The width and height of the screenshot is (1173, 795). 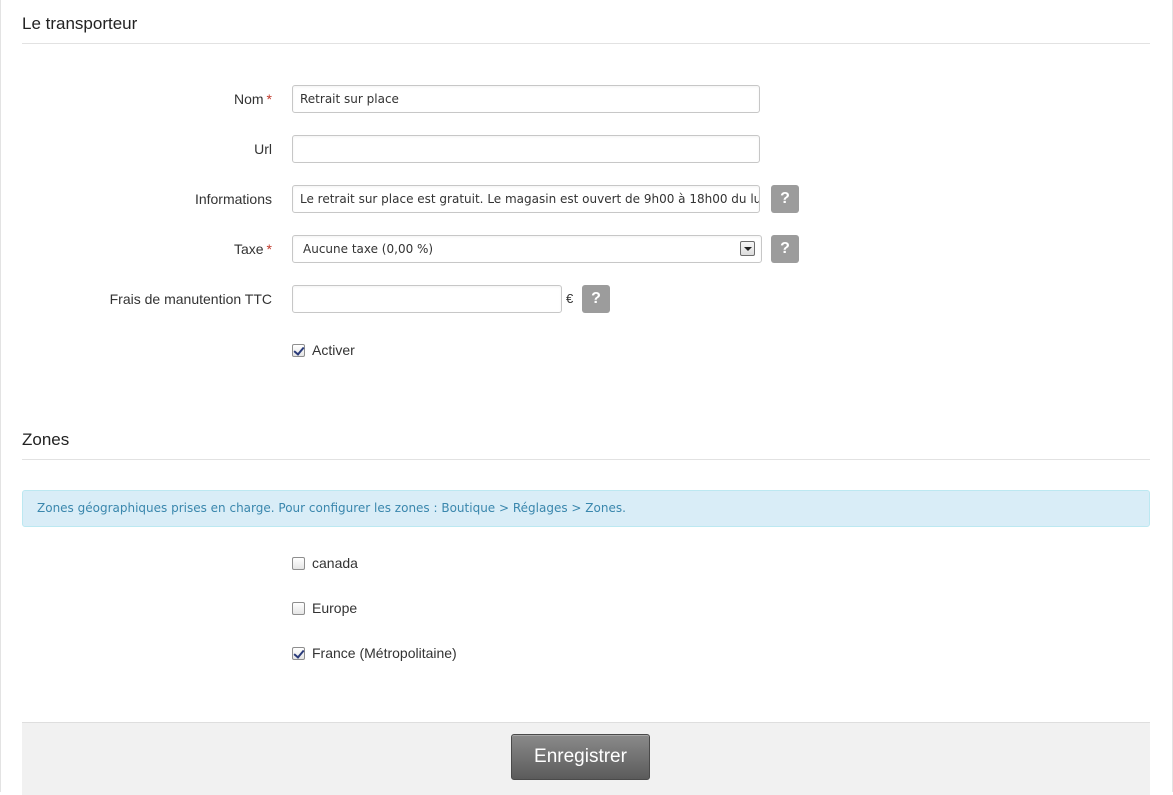 I want to click on tax-select: Aucune taxe (0,00 %), so click(x=527, y=249).